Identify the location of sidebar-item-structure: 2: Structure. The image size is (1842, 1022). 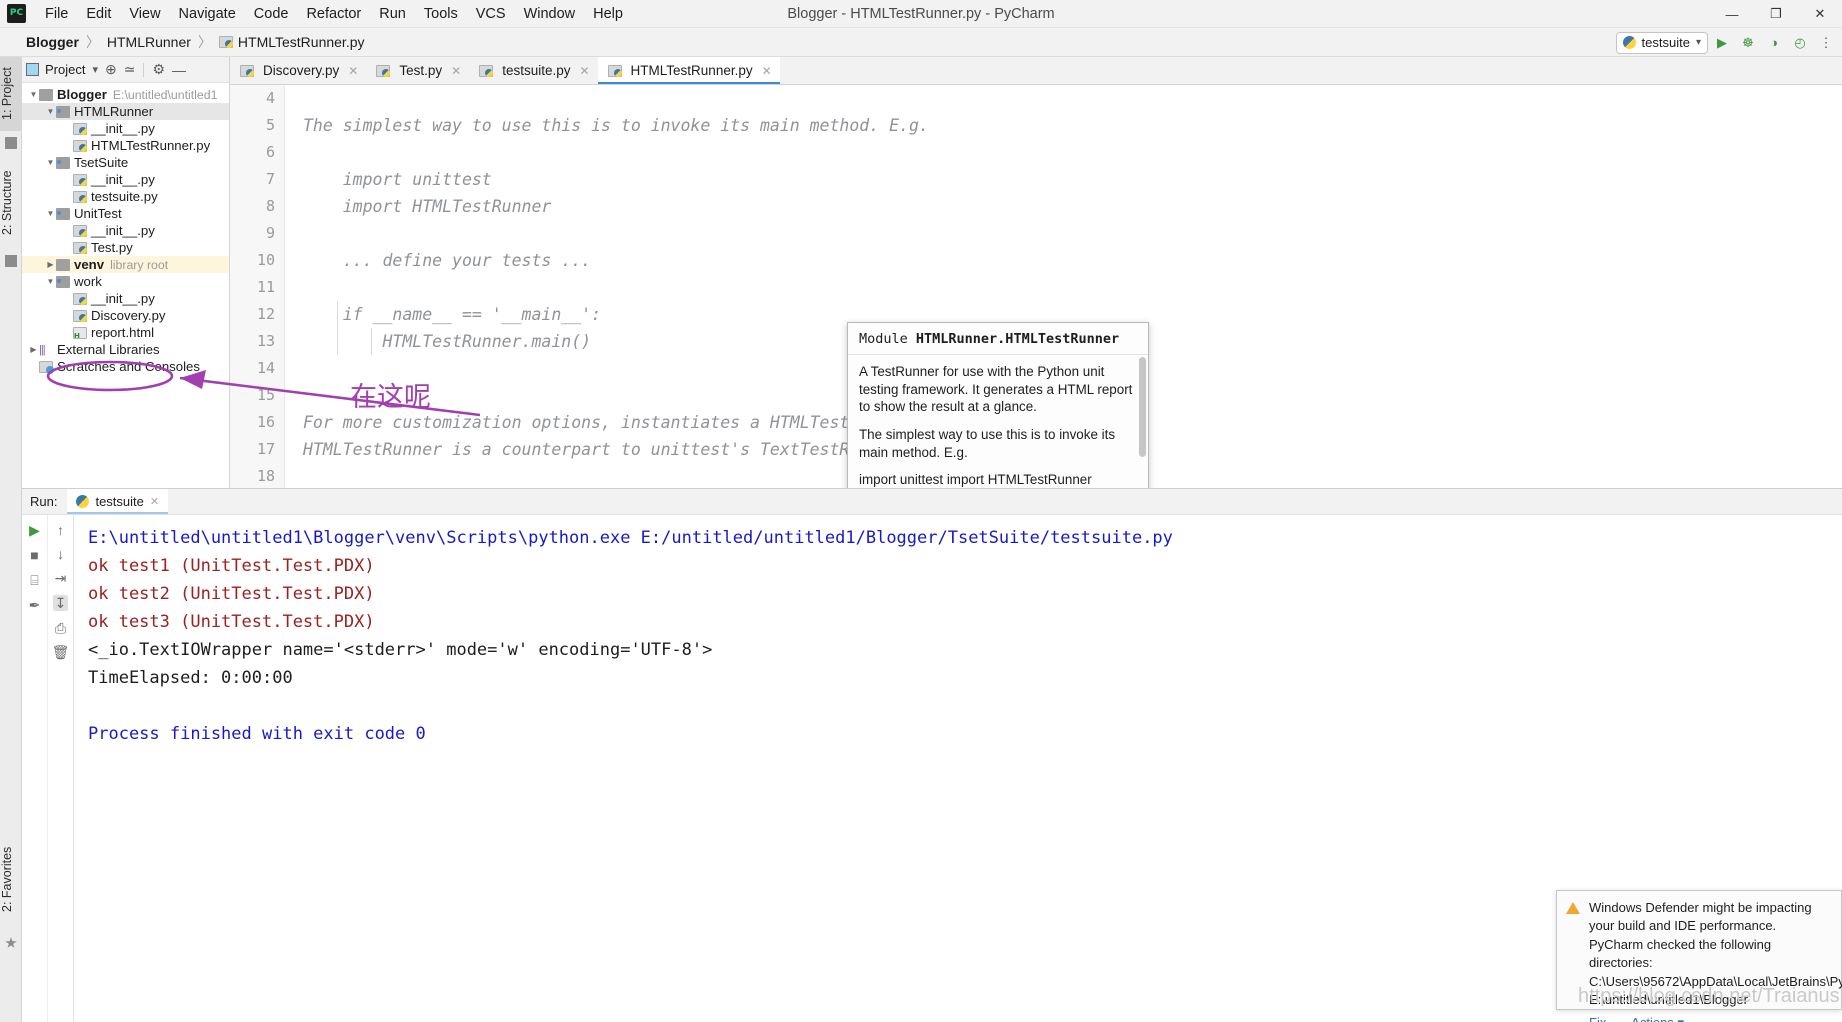
(11, 203).